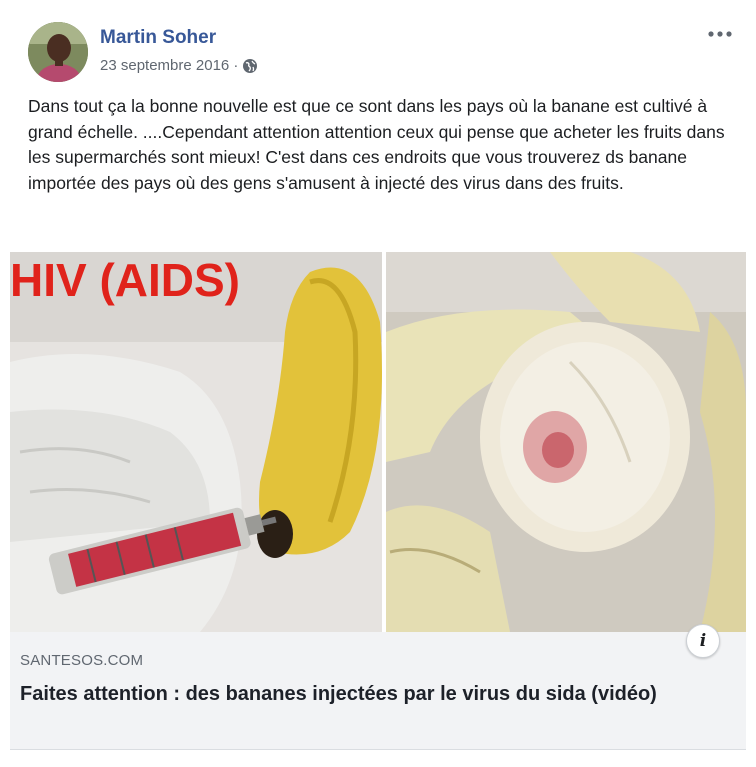 Image resolution: width=756 pixels, height=767 pixels. Describe the element at coordinates (158, 38) in the screenshot. I see `author-name: Martin Soher` at that location.